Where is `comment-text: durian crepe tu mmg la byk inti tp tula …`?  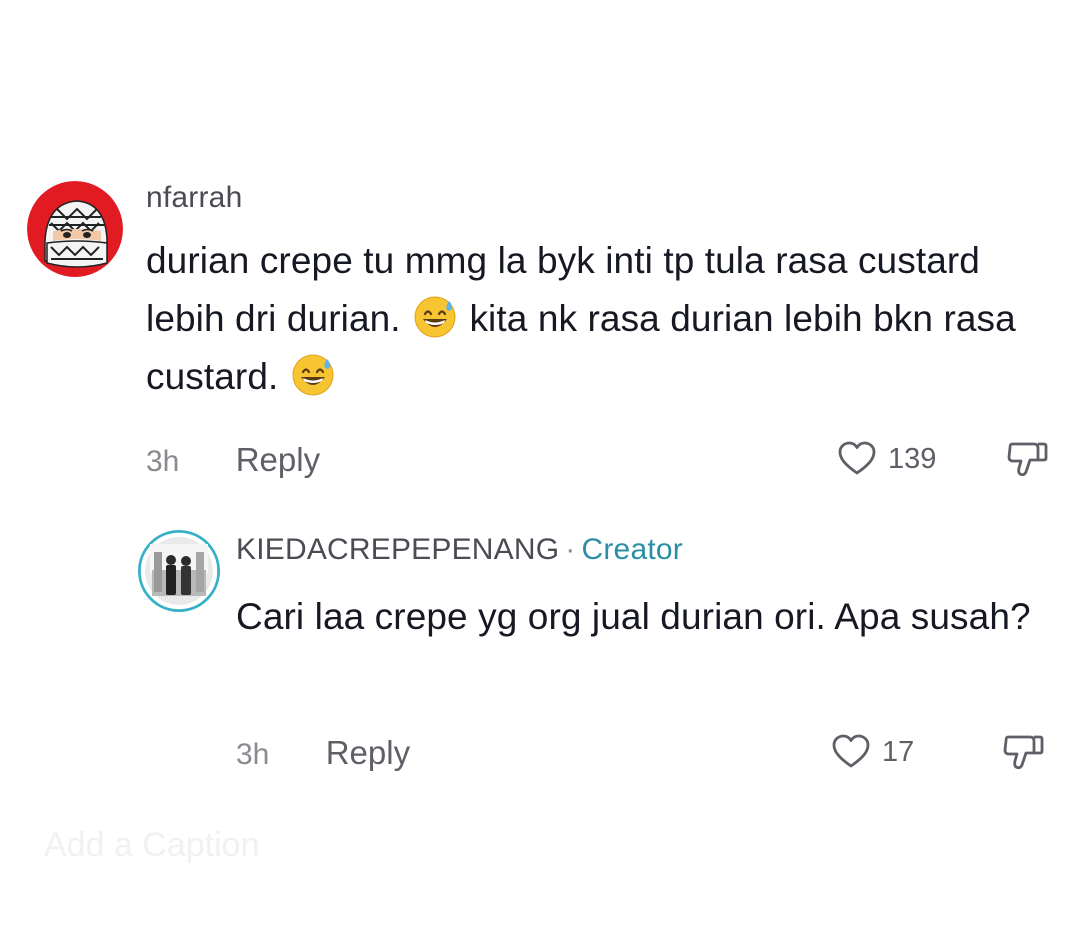 comment-text: durian crepe tu mmg la byk inti tp tula … is located at coordinates (583, 319).